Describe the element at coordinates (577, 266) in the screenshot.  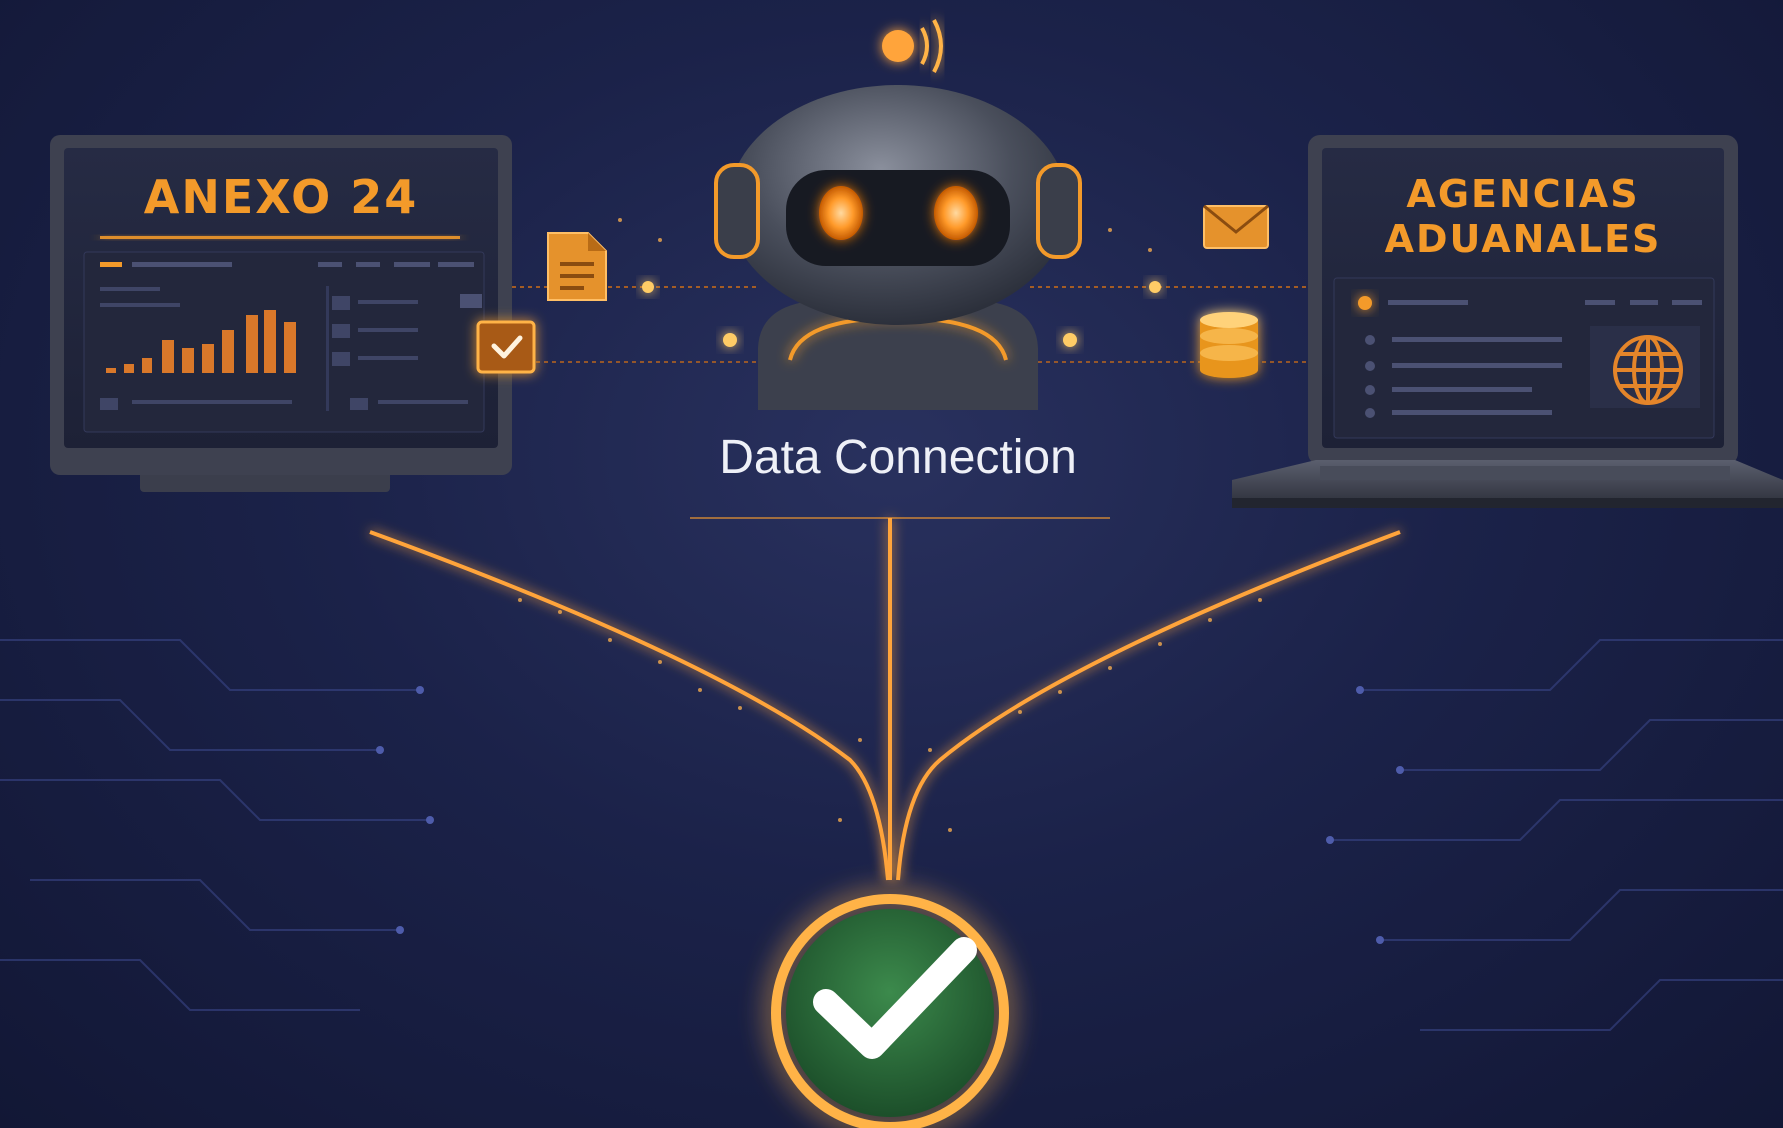
I see `document-icon` at that location.